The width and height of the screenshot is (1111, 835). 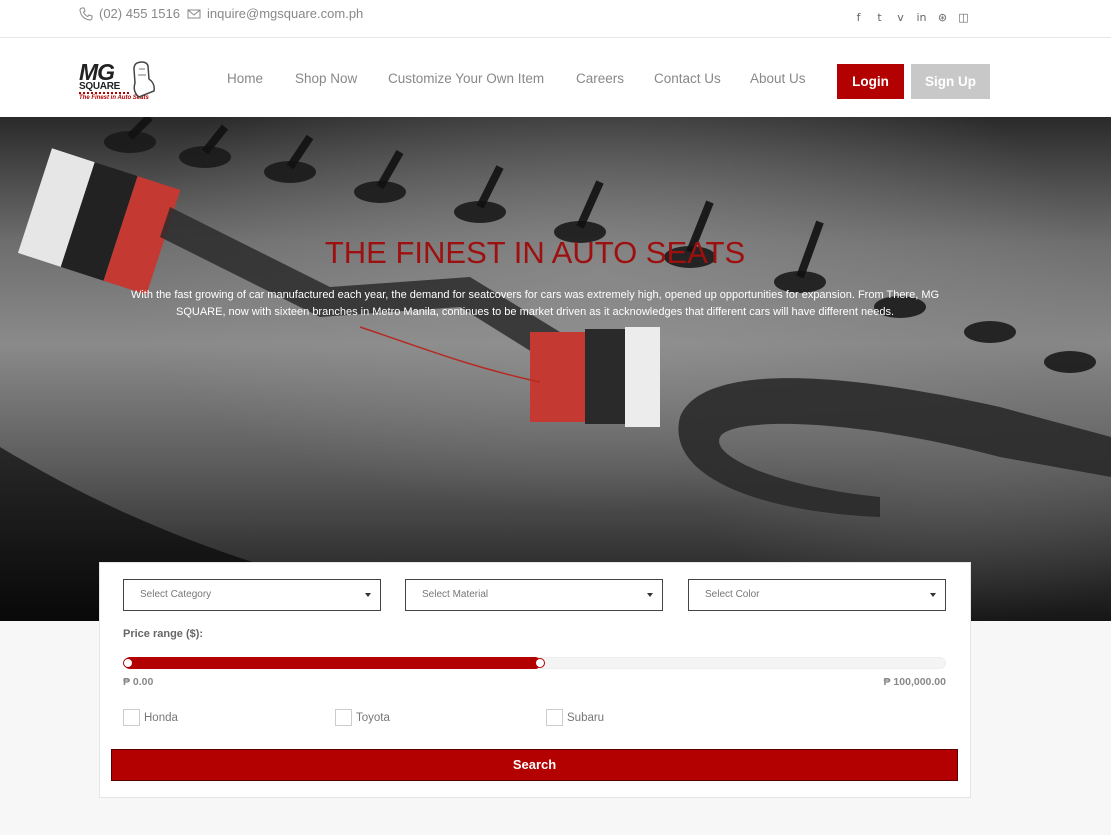 I want to click on instagram-icon: ◫, so click(x=963, y=17).